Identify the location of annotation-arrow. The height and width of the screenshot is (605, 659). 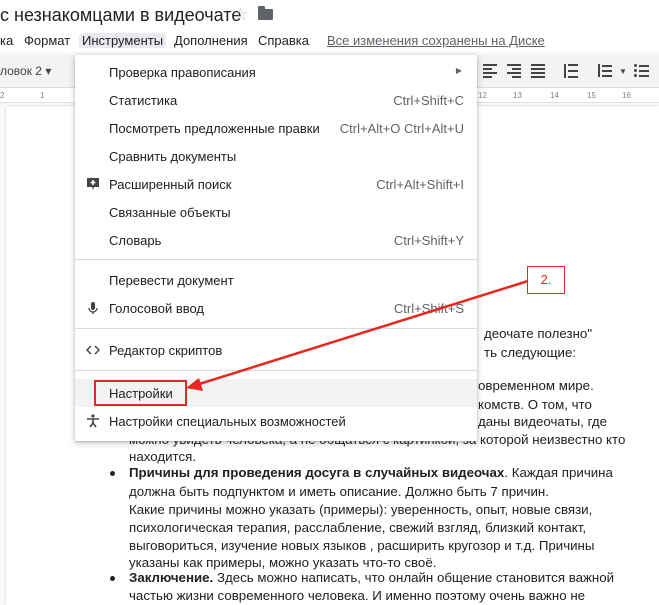
(357, 335).